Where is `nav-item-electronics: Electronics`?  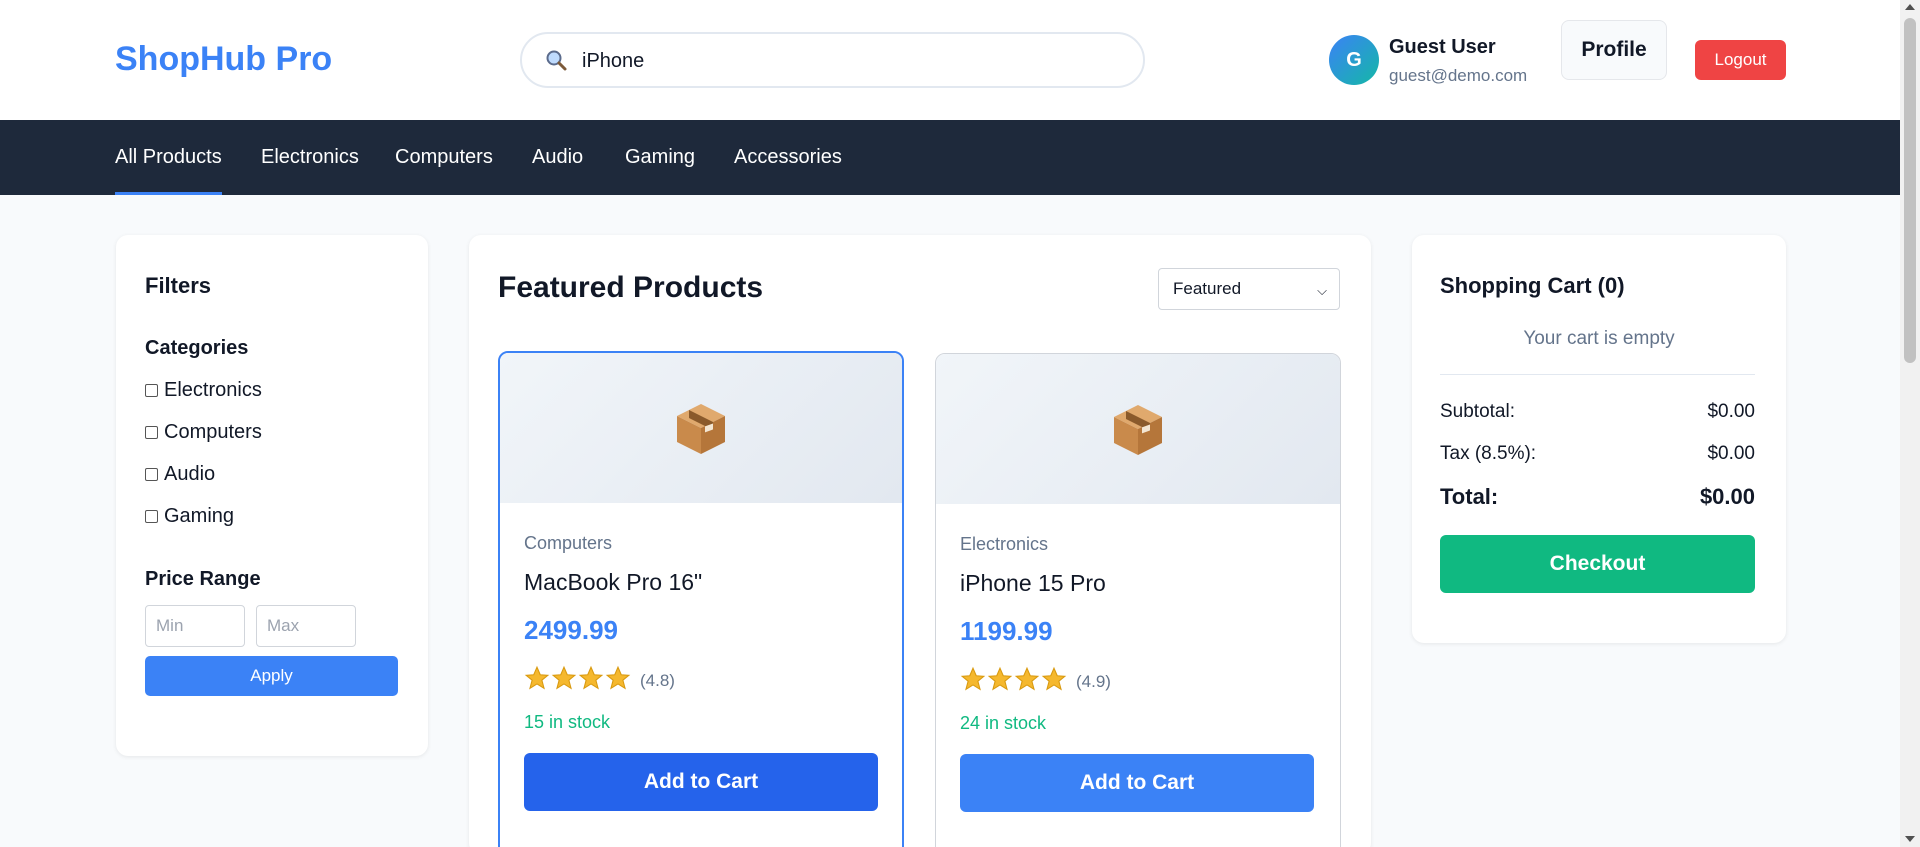
nav-item-electronics: Electronics is located at coordinates (310, 157).